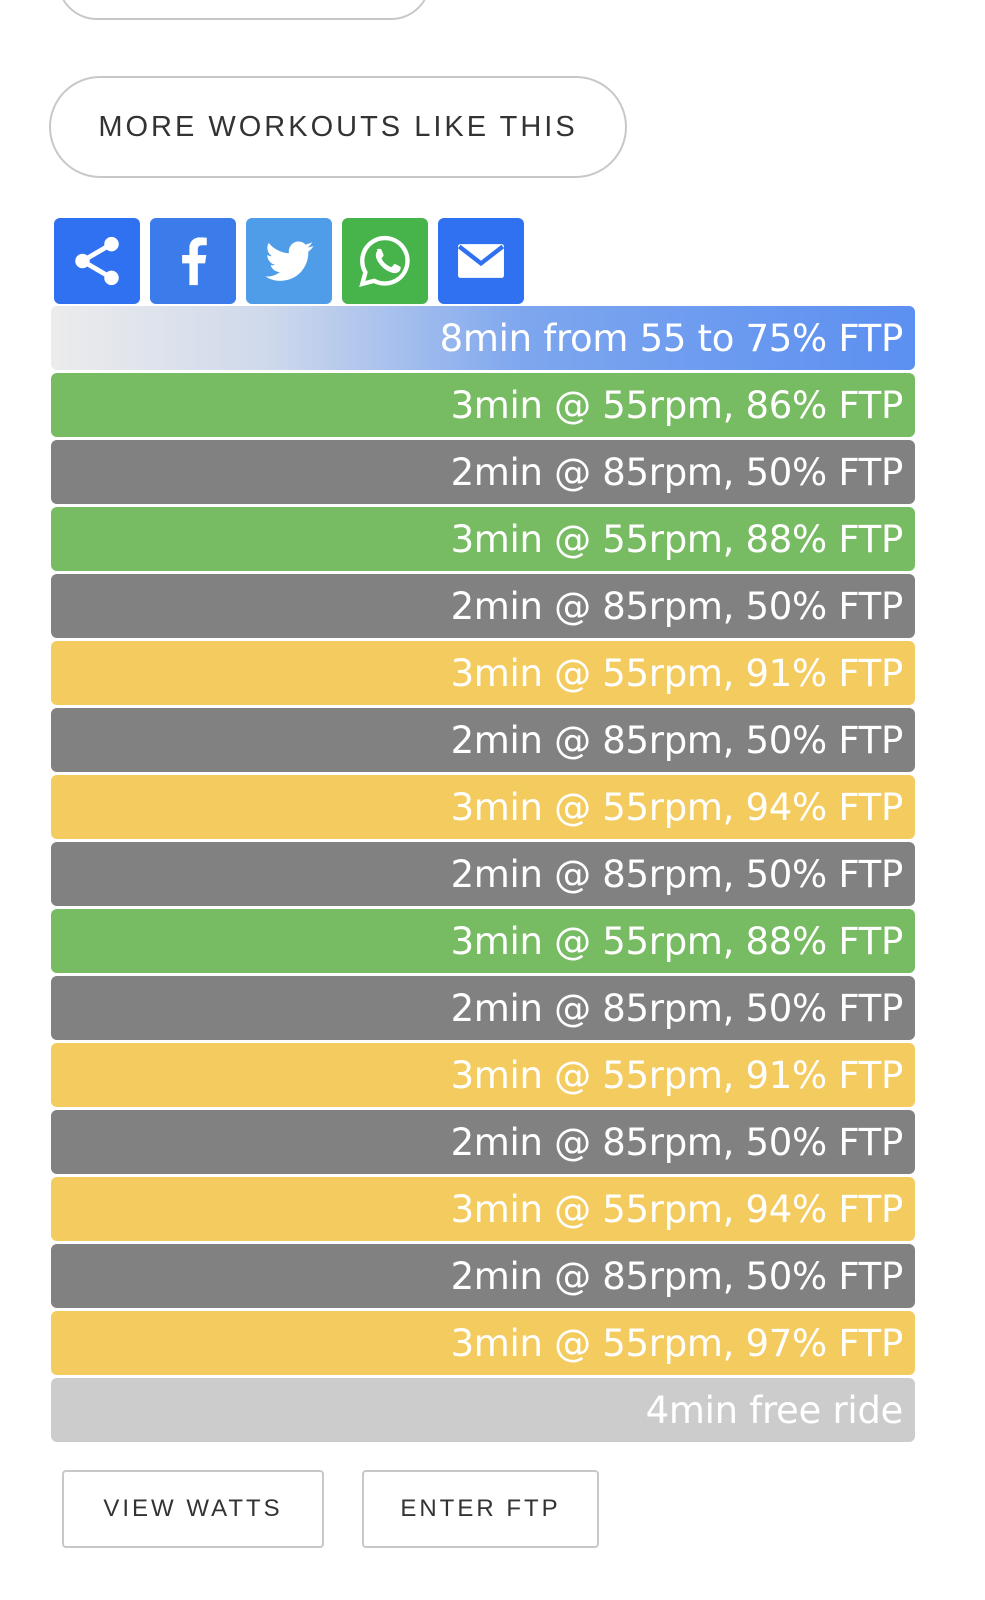  I want to click on workout-step: 3min @ 55rpm, 86% FTP, so click(483, 405).